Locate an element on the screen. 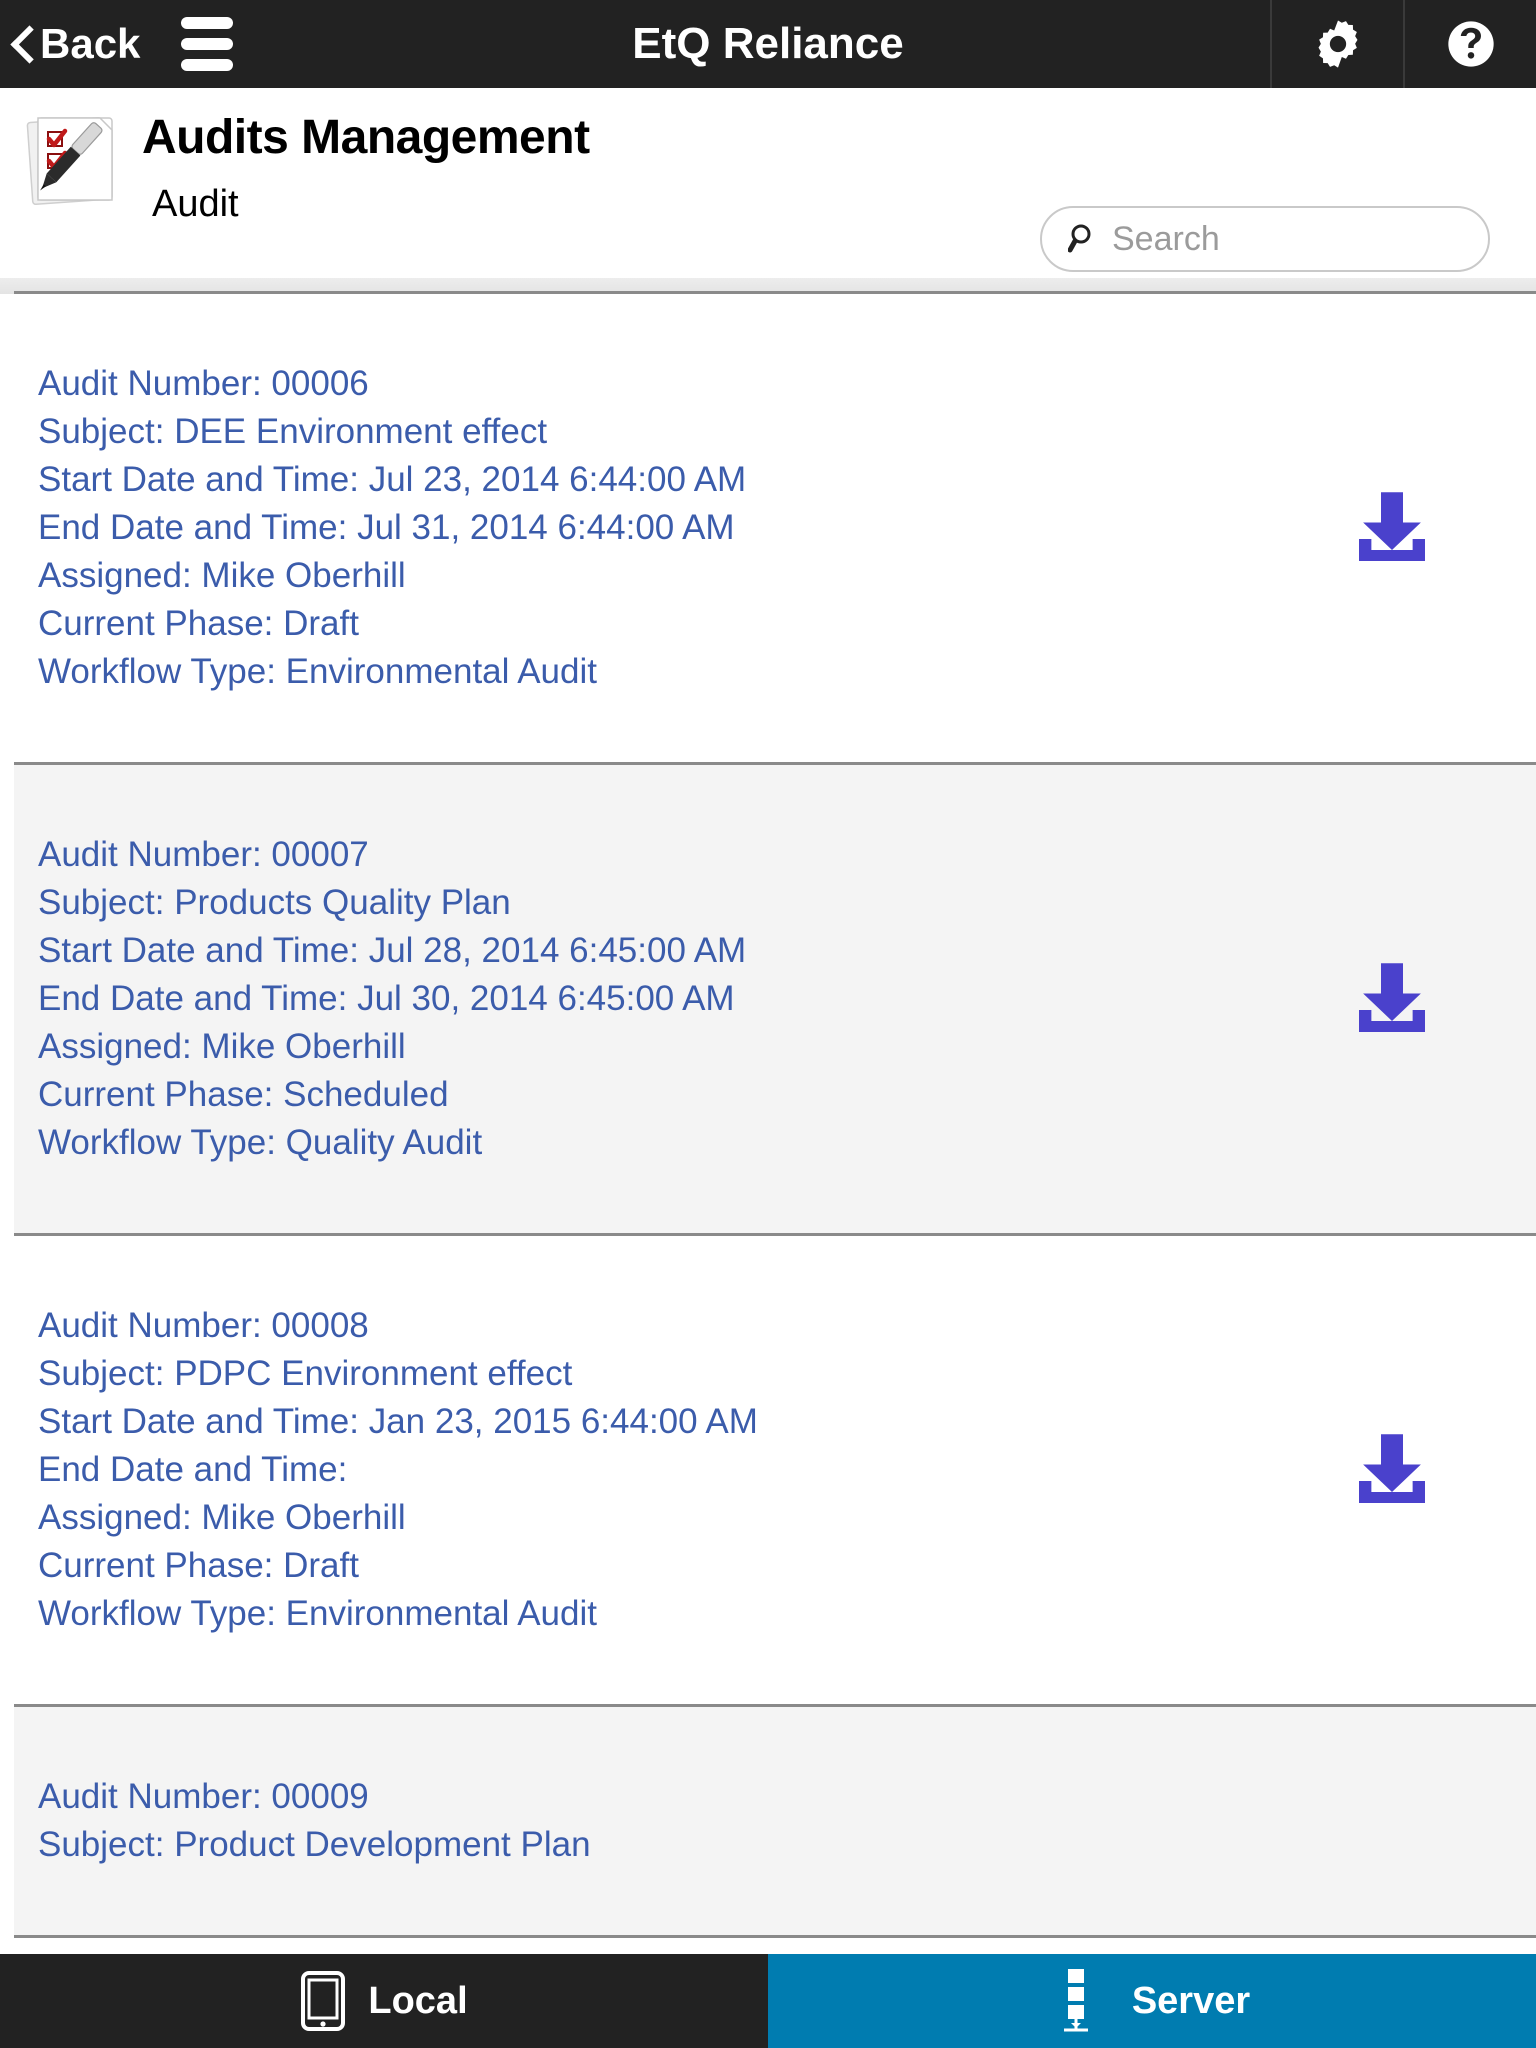  search-box is located at coordinates (1265, 239).